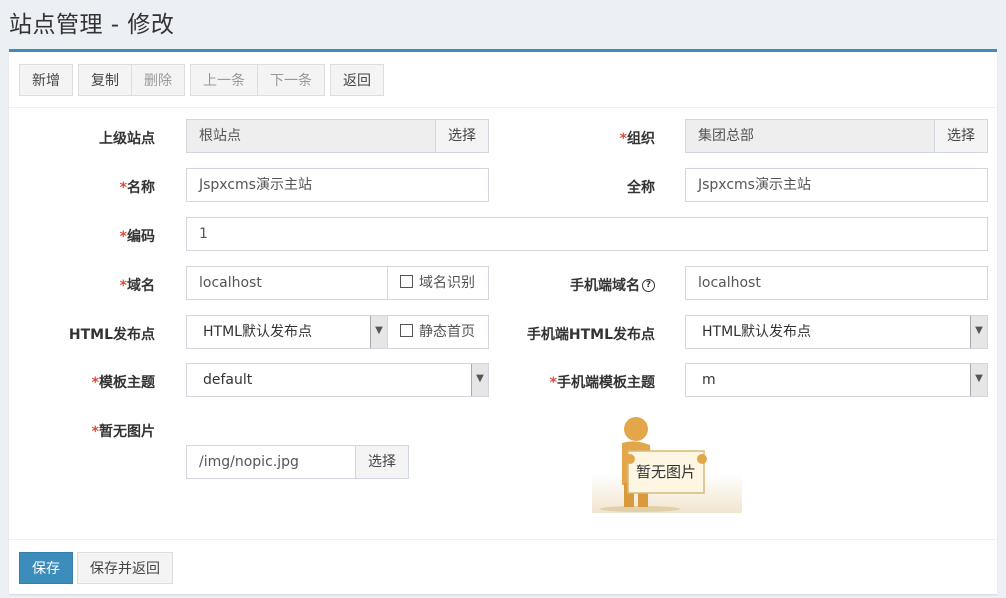 This screenshot has height=598, width=1006. Describe the element at coordinates (382, 462) in the screenshot. I see `no-image-select-button: 选择` at that location.